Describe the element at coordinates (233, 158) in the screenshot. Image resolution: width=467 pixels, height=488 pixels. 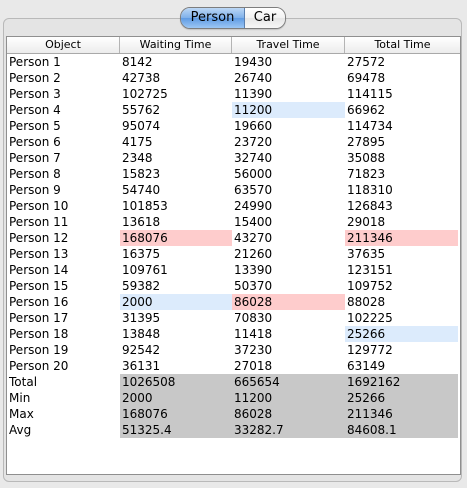
I see `table-row: Person 7 2348 32740 35088` at that location.